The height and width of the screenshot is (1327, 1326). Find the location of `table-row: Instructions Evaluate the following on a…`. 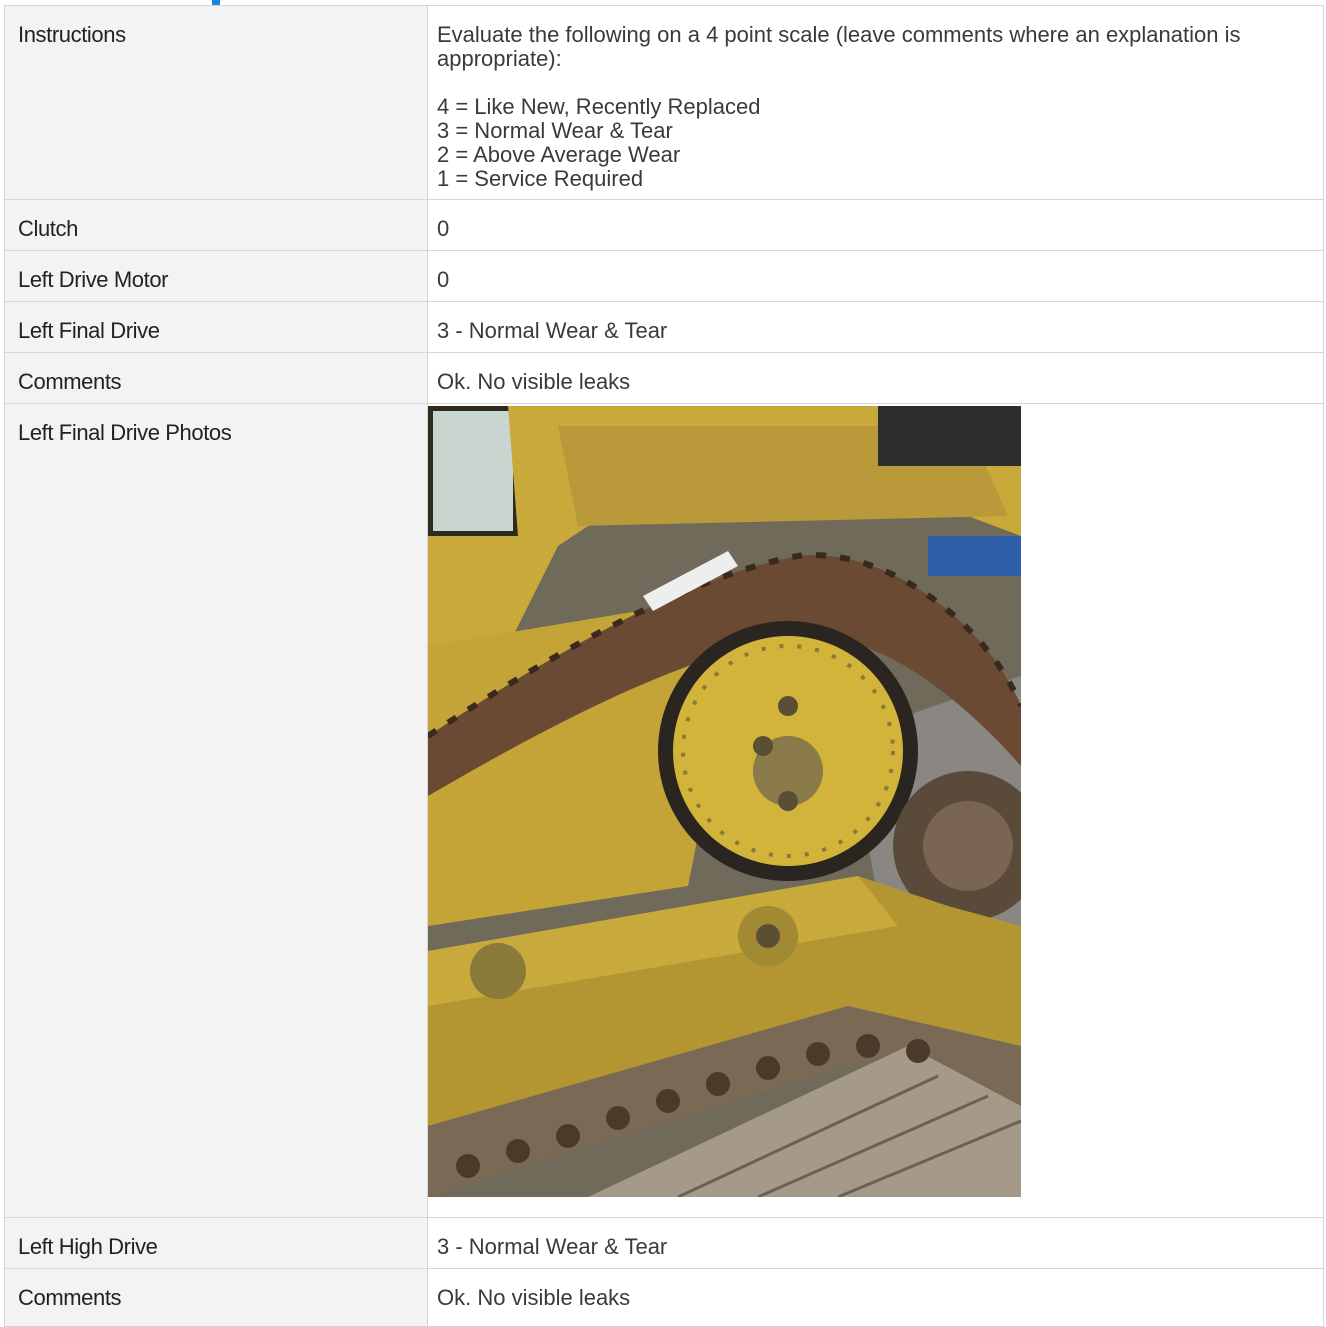

table-row: Instructions Evaluate the following on a… is located at coordinates (664, 102).